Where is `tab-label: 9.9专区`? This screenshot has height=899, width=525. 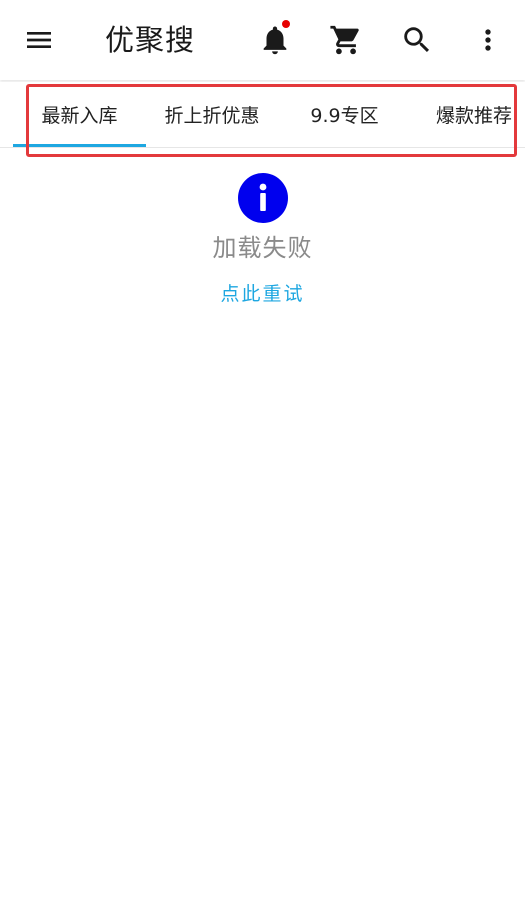
tab-label: 9.9专区 is located at coordinates (344, 116).